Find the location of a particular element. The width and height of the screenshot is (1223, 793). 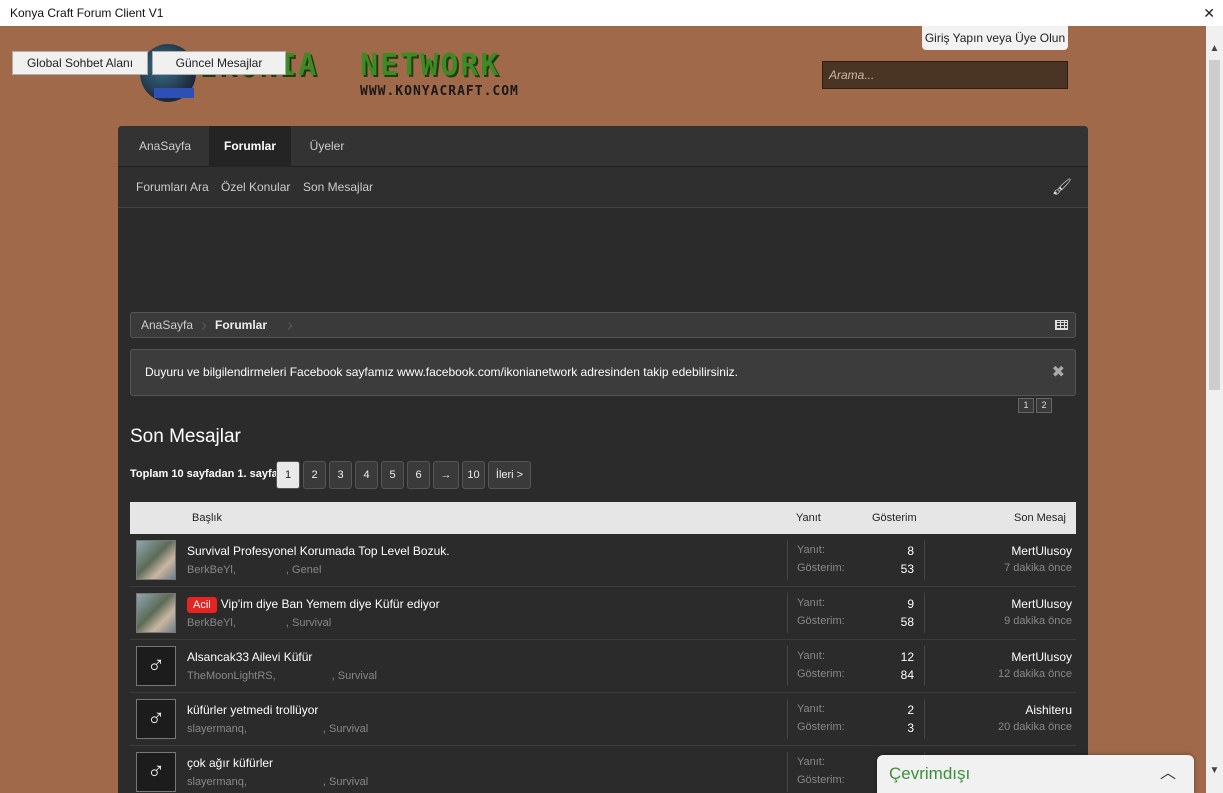

thread-title-text: çok ağır küfürler is located at coordinates (230, 763).